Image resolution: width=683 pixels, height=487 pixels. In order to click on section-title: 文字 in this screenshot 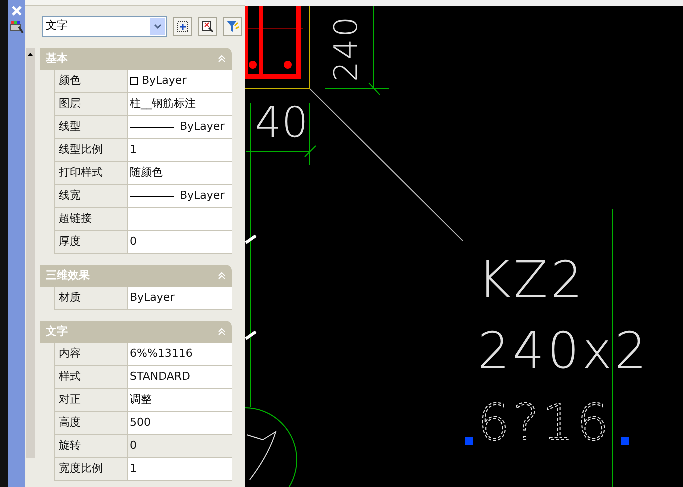, I will do `click(57, 332)`.